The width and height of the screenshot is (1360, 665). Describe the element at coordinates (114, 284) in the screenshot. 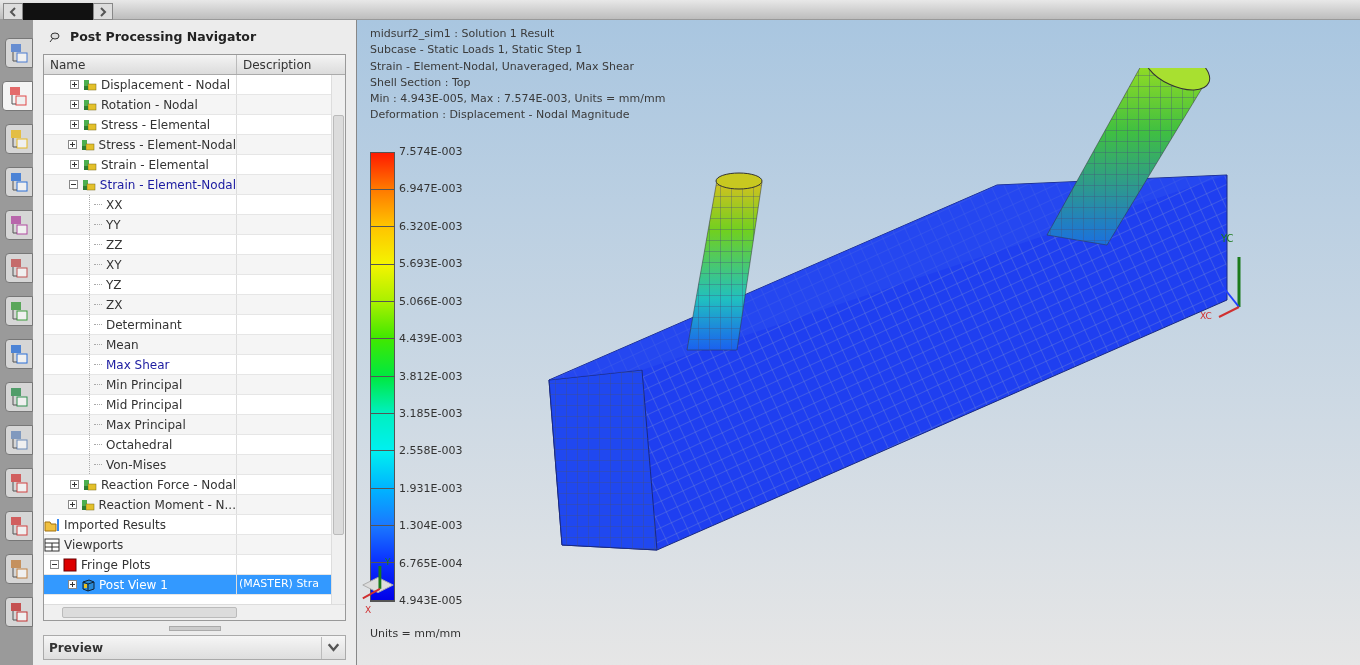

I see `tree-item: YZ` at that location.